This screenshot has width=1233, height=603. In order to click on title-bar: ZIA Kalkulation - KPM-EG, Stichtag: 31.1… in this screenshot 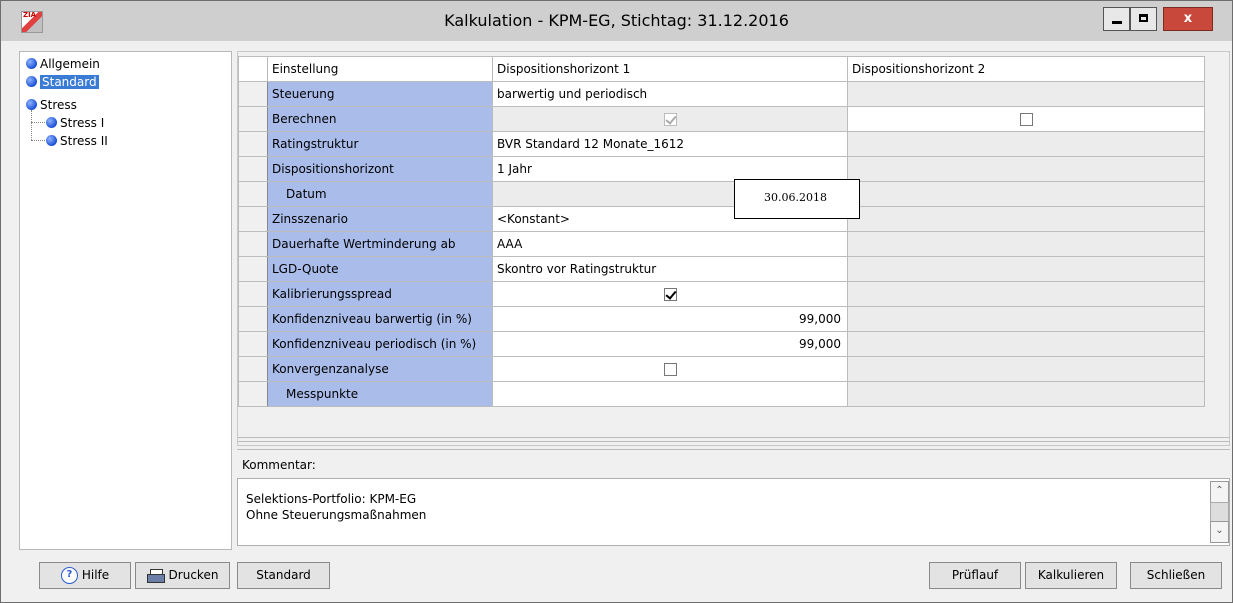, I will do `click(616, 21)`.